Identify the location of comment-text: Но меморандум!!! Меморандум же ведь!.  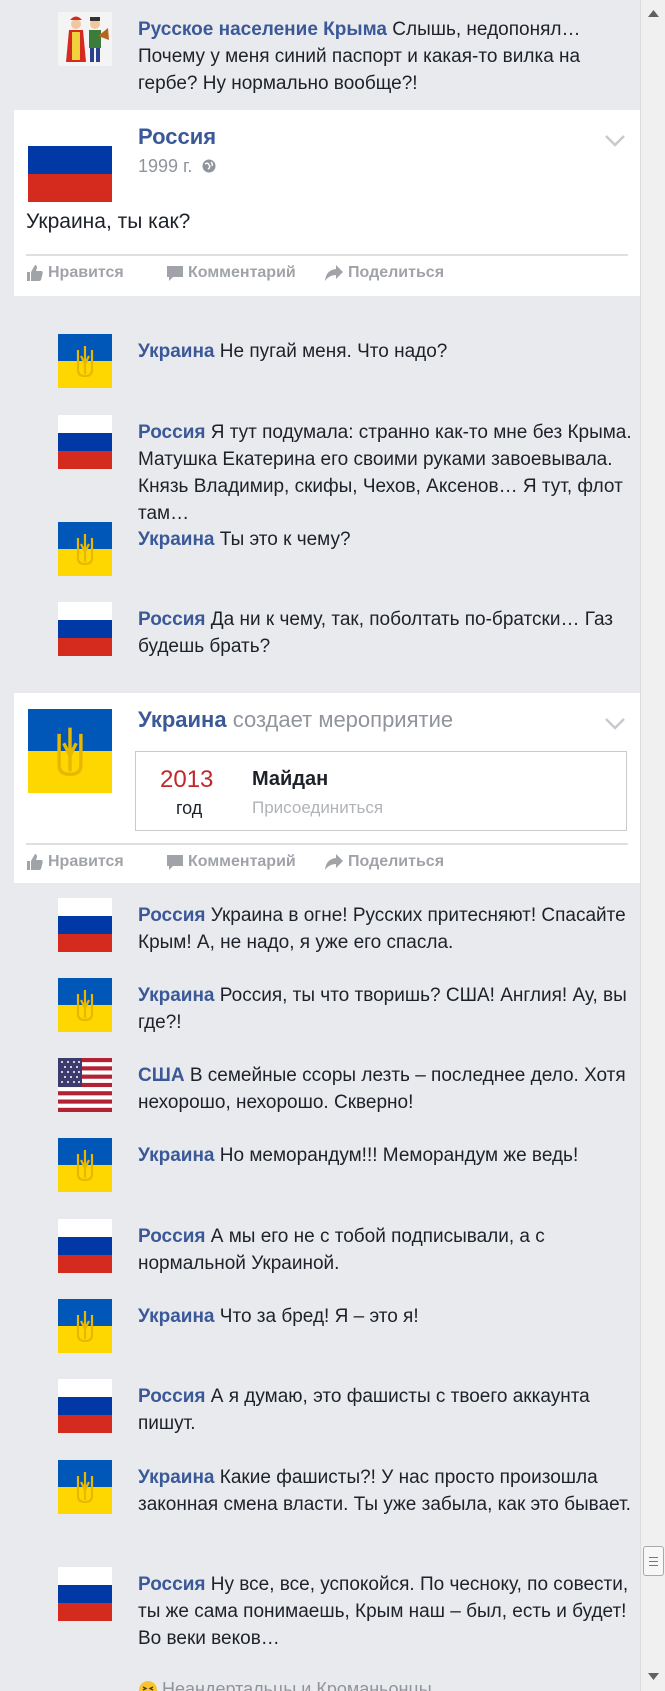
(399, 1155).